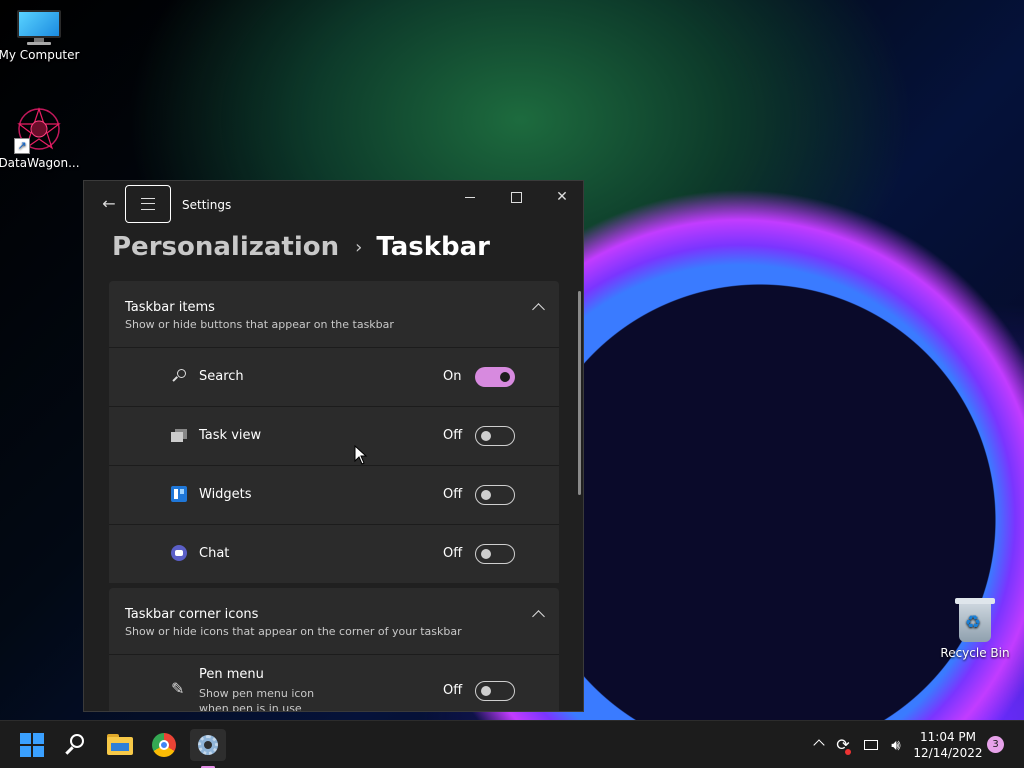  Describe the element at coordinates (333, 205) in the screenshot. I see `title-bar: ← Settings ✕` at that location.